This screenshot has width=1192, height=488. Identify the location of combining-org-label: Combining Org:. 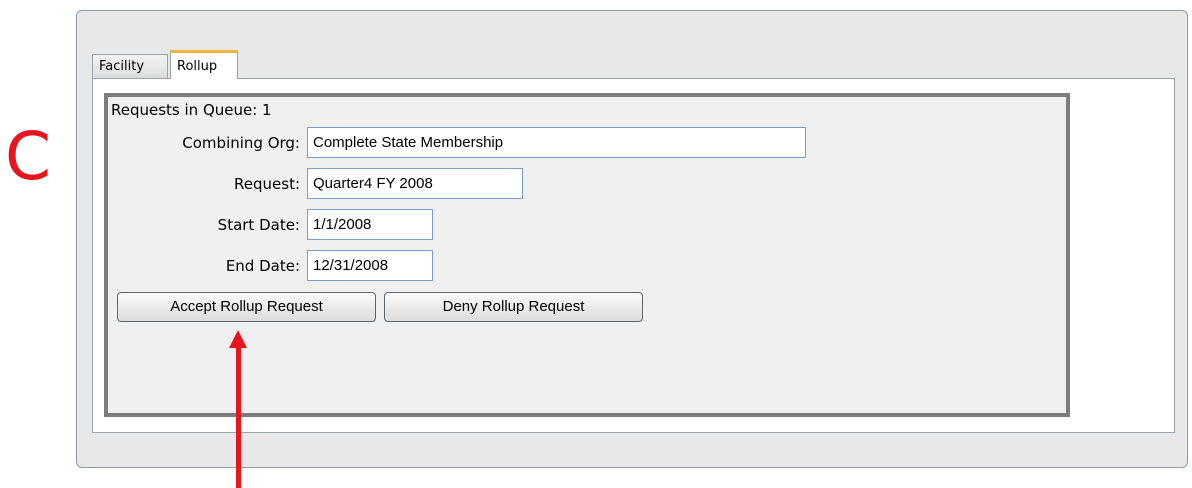
(241, 143).